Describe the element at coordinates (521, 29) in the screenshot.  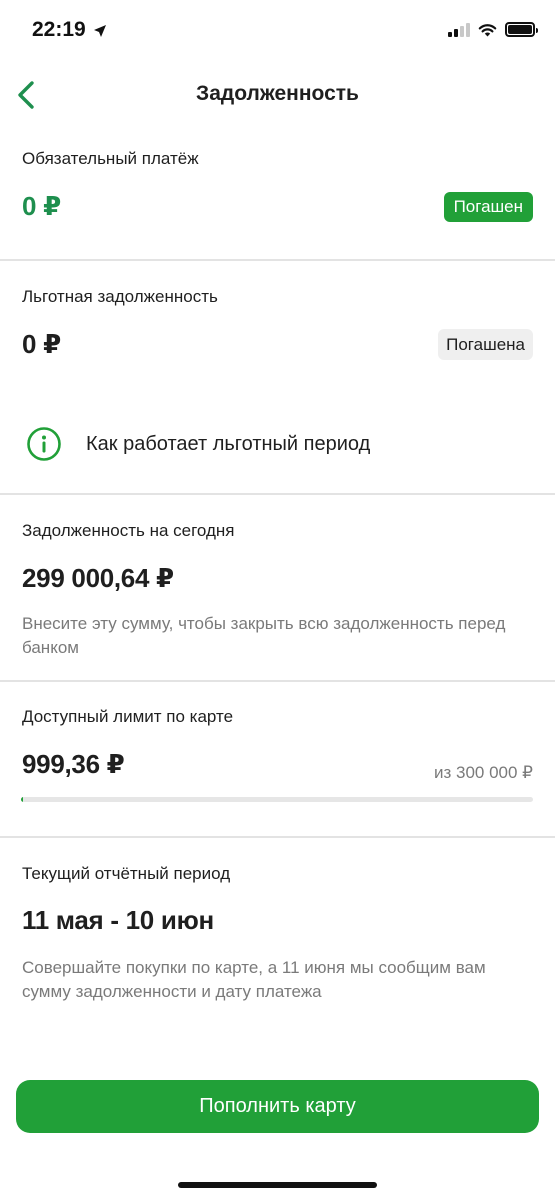
I see `battery-icon` at that location.